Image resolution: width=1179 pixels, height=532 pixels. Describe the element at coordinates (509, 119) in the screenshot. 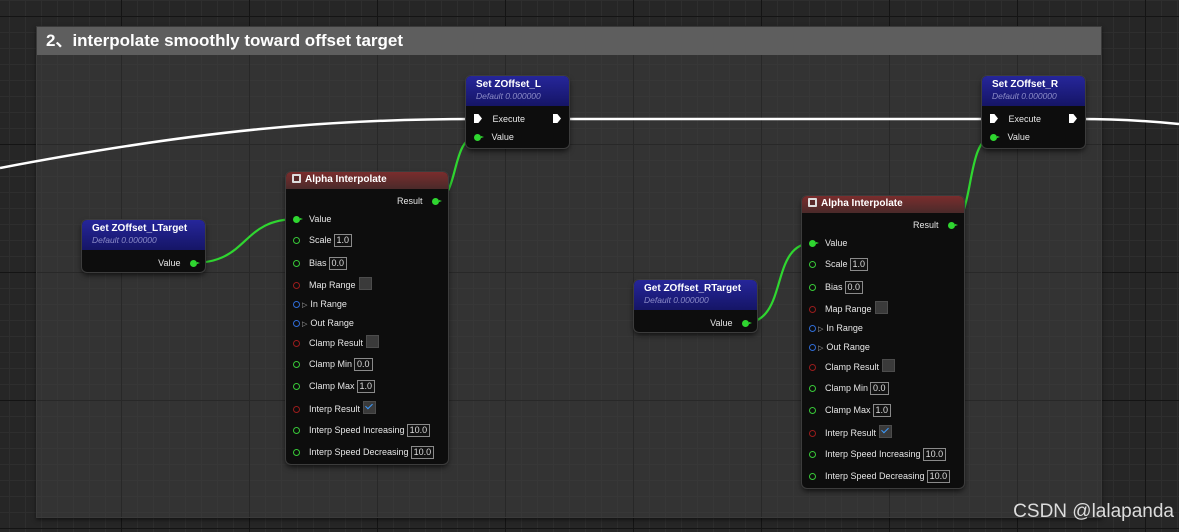

I see `execute-label: Execute` at that location.